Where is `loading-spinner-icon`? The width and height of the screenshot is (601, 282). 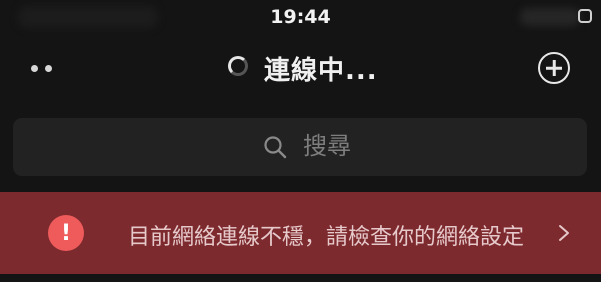
loading-spinner-icon is located at coordinates (238, 66).